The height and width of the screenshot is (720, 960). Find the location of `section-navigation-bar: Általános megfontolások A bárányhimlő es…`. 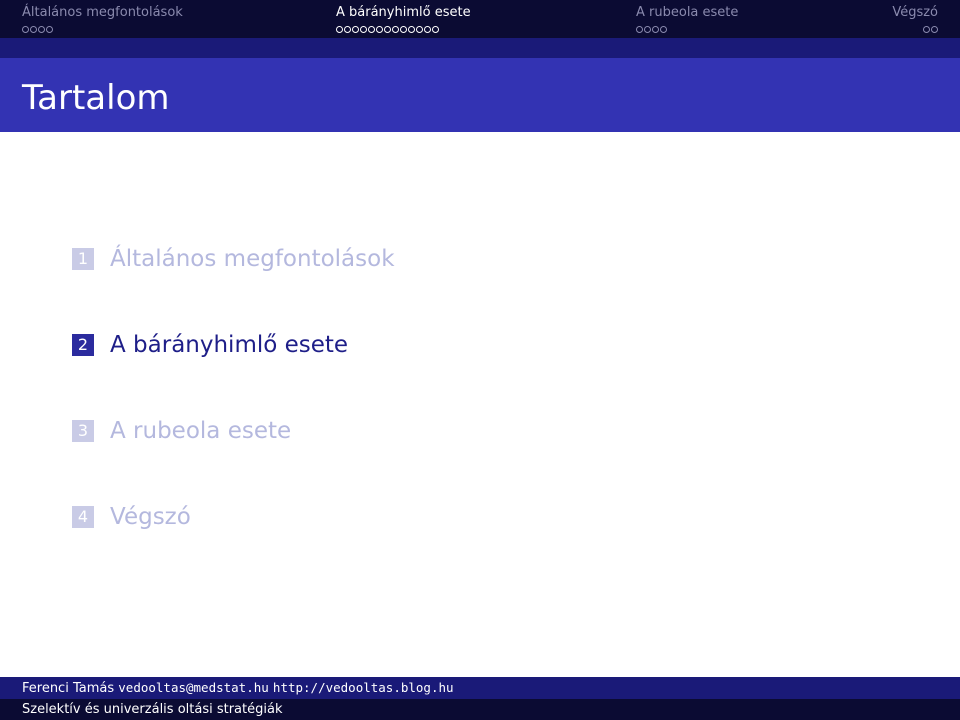

section-navigation-bar: Általános megfontolások A bárányhimlő es… is located at coordinates (480, 19).